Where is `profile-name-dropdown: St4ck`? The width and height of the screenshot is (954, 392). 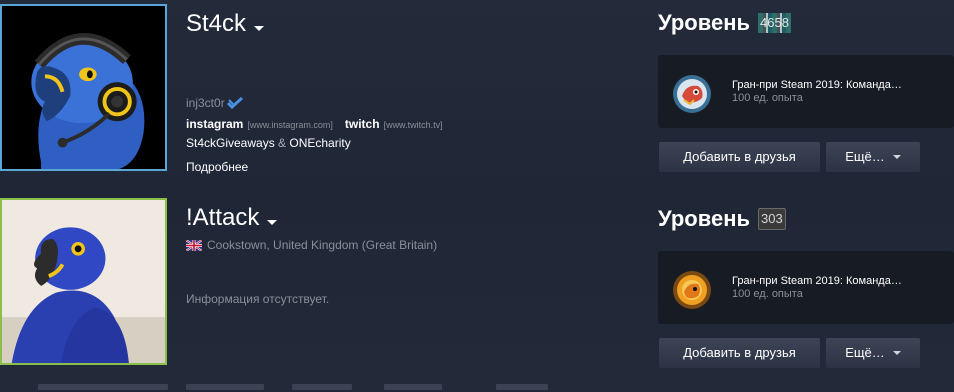
profile-name-dropdown: St4ck is located at coordinates (225, 24).